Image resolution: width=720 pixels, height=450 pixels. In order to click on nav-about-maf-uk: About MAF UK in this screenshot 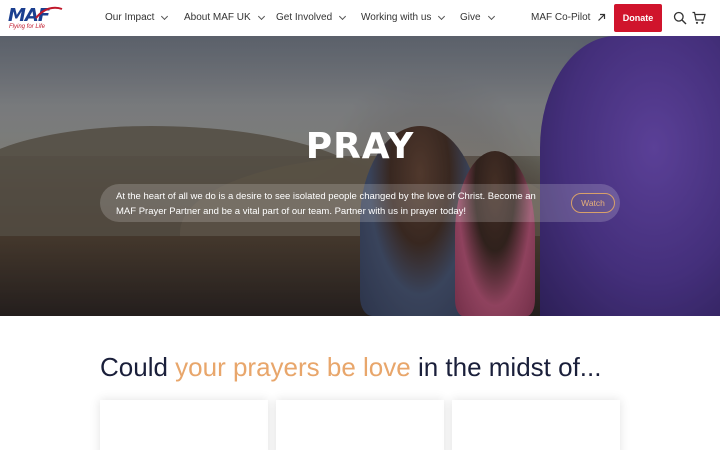, I will do `click(224, 17)`.